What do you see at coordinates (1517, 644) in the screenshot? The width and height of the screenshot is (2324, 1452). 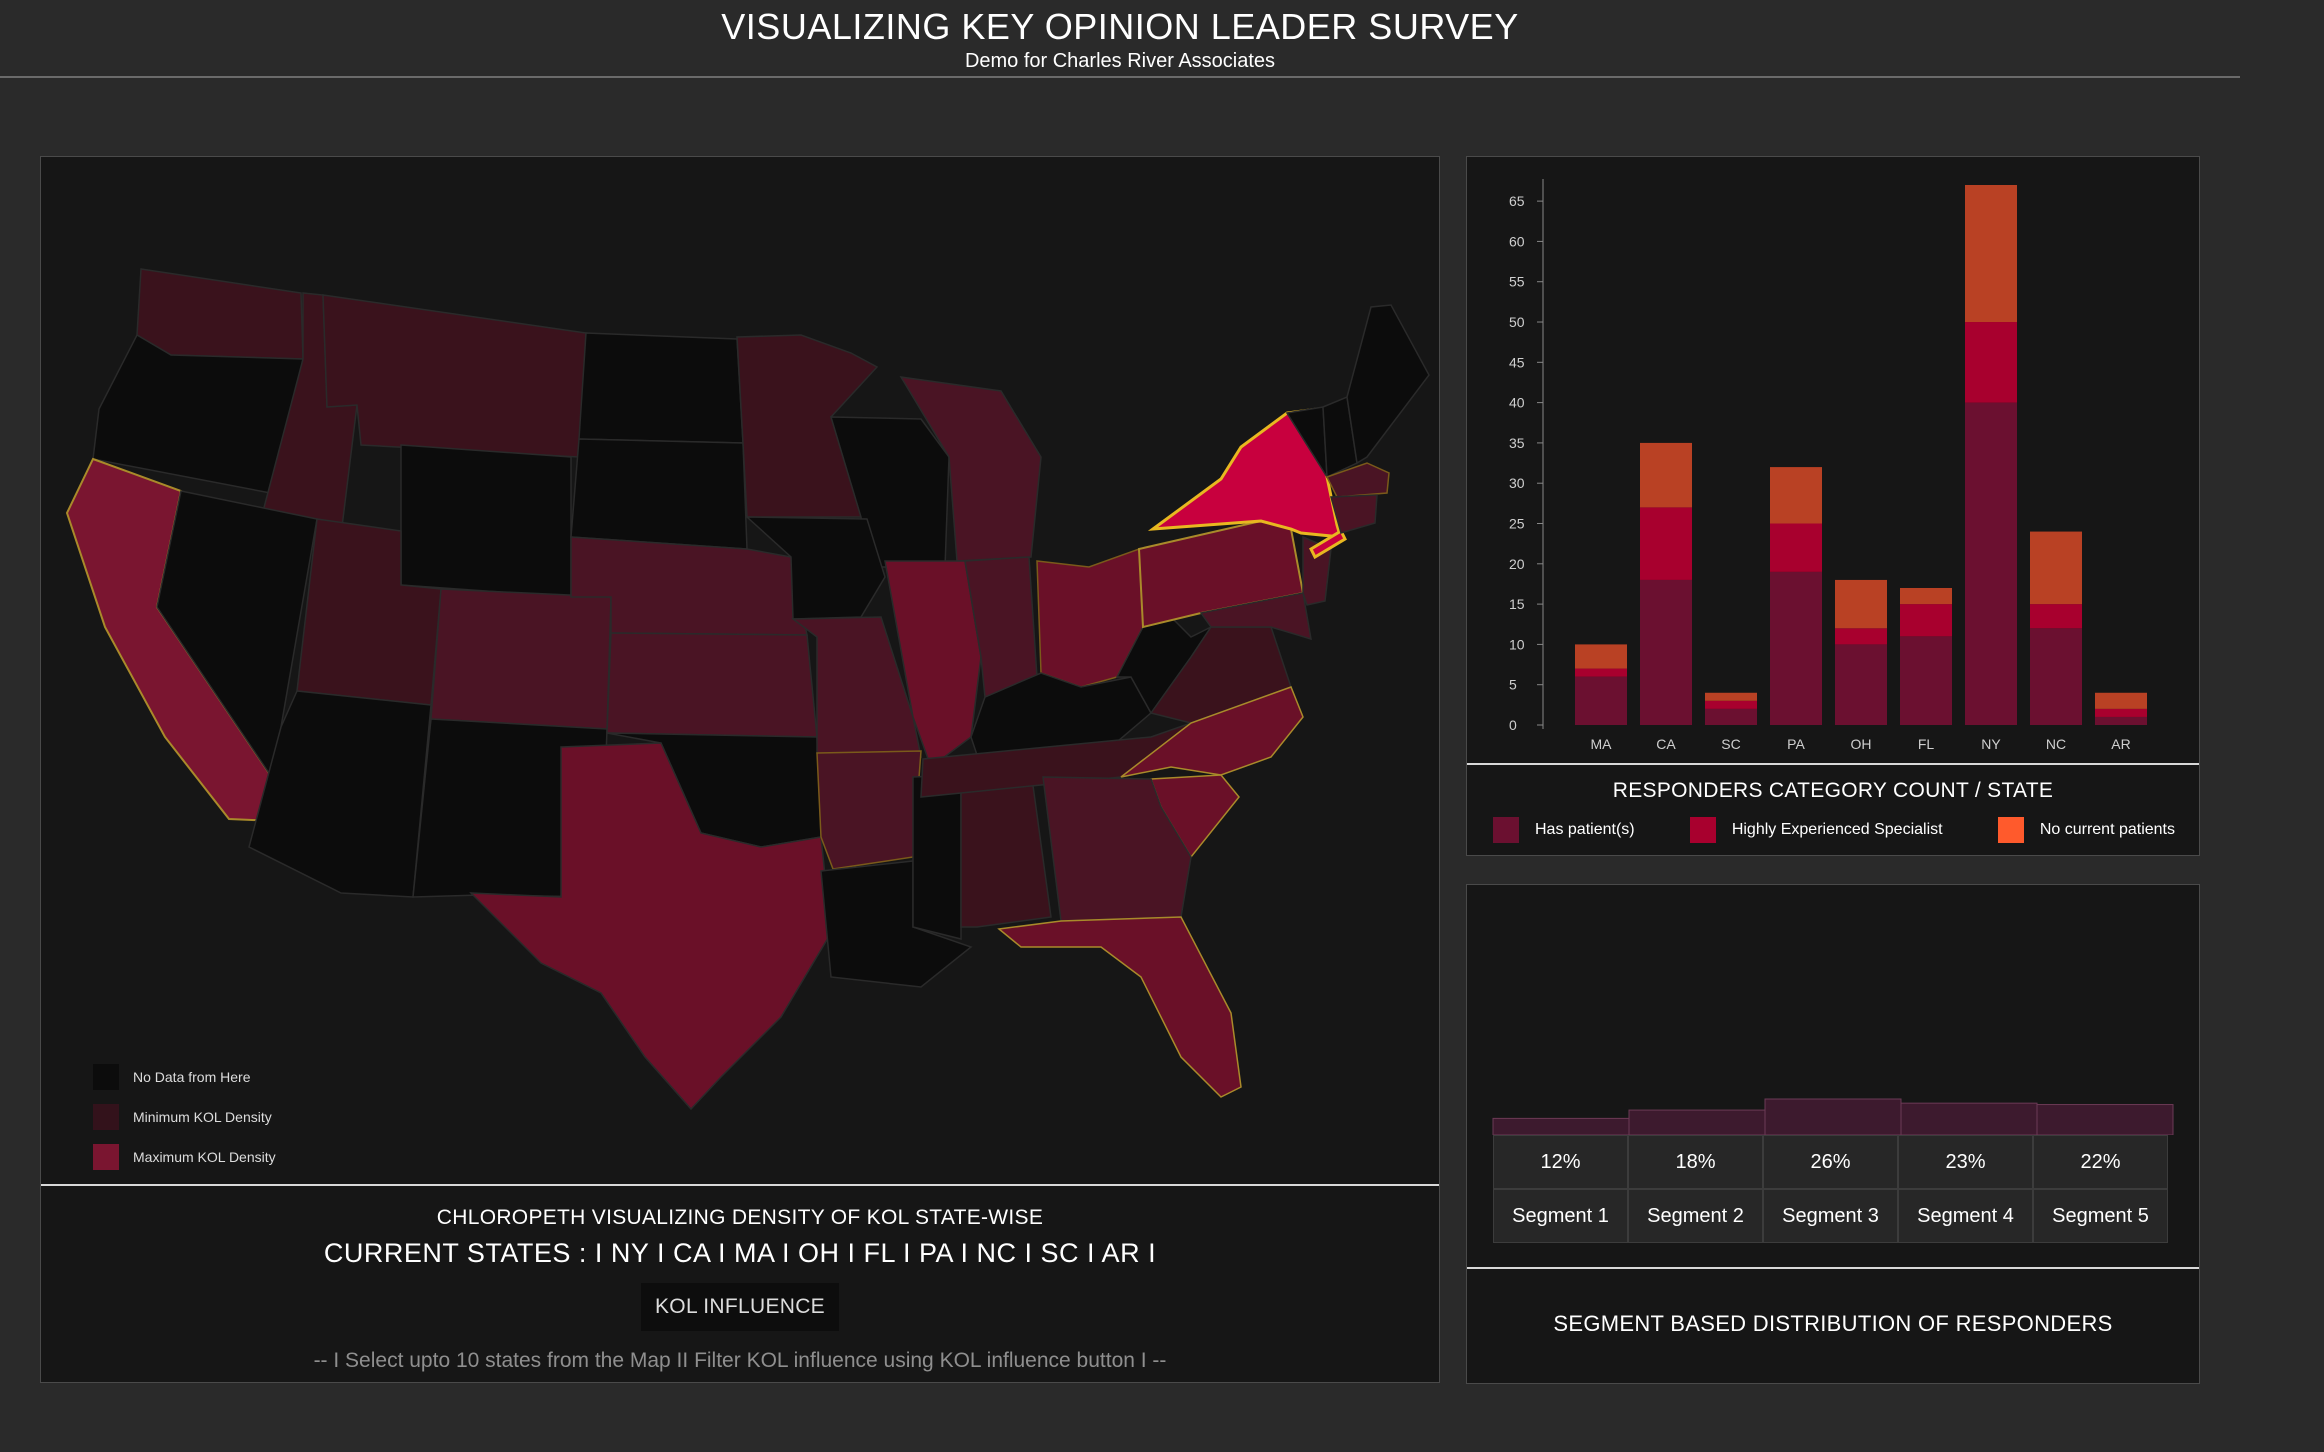 I see `y-tick-label: 10` at bounding box center [1517, 644].